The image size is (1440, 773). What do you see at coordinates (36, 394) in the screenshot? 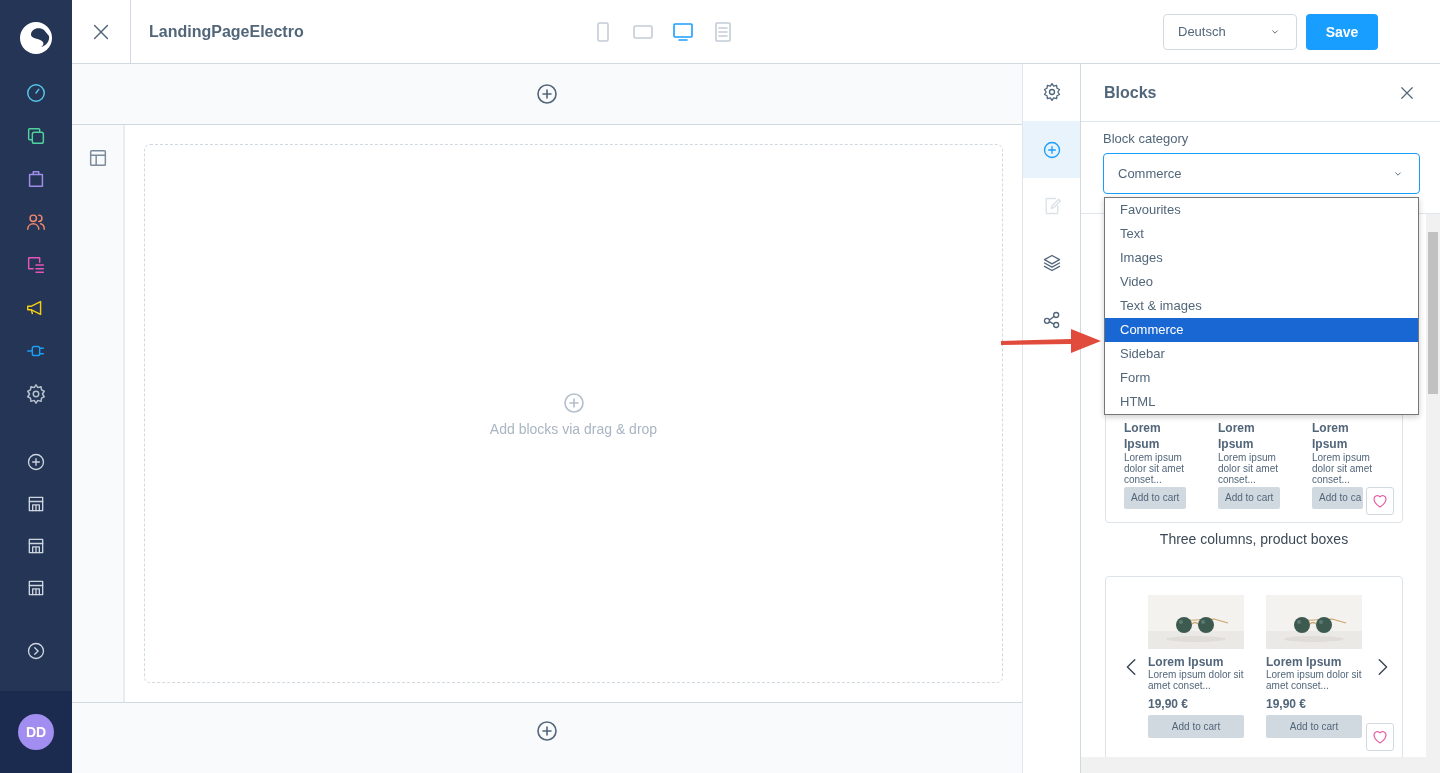
I see `settings-icon` at bounding box center [36, 394].